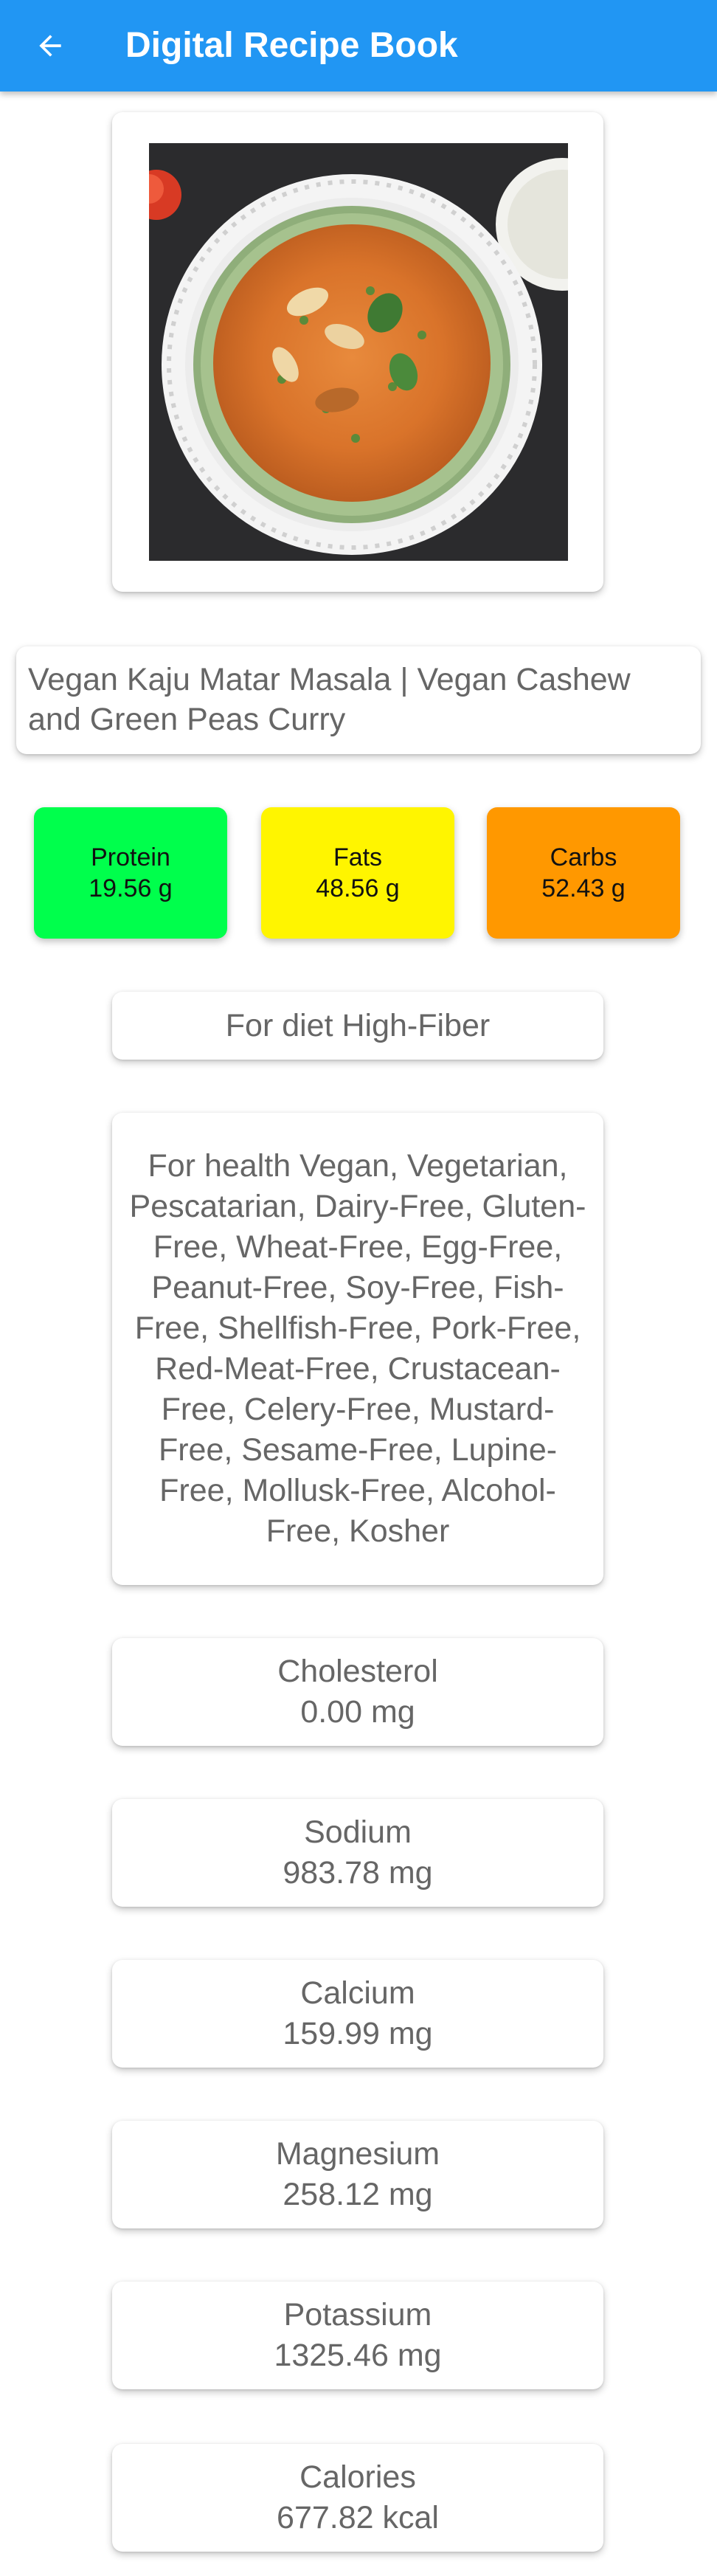 Image resolution: width=717 pixels, height=2576 pixels. I want to click on recipe-image-card, so click(357, 352).